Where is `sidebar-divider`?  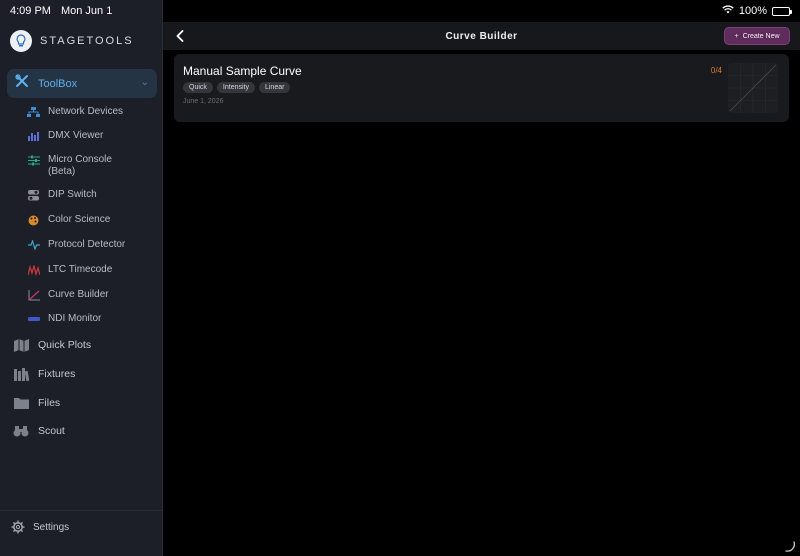 sidebar-divider is located at coordinates (81, 510).